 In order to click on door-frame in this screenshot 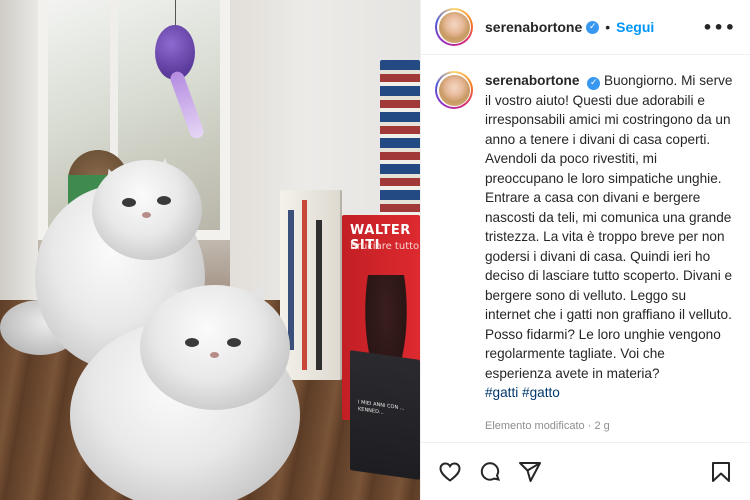, I will do `click(19, 160)`.